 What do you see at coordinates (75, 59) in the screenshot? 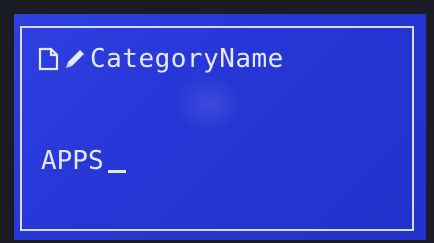
I see `pencil-icon` at bounding box center [75, 59].